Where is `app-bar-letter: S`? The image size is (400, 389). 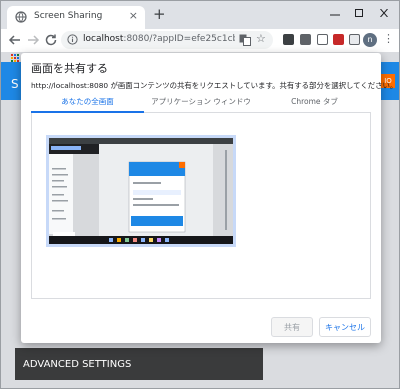 app-bar-letter: S is located at coordinates (15, 84).